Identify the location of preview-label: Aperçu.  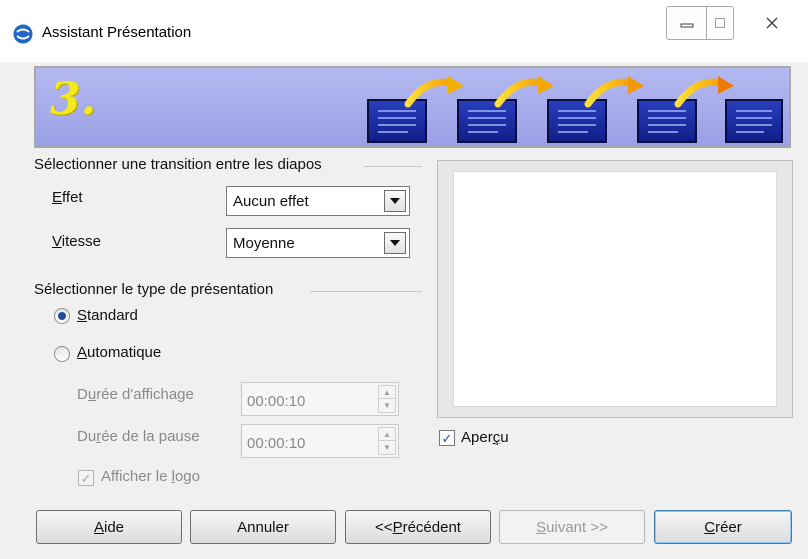
(485, 437).